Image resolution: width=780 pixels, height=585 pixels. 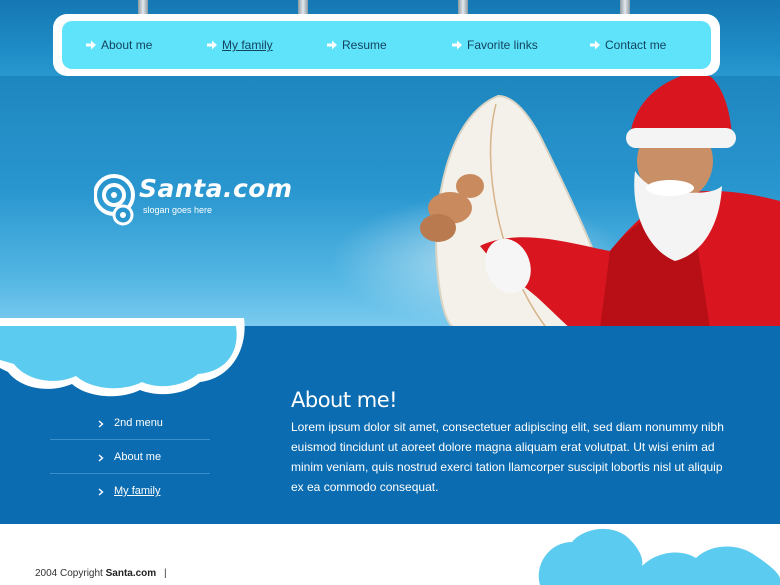 What do you see at coordinates (659, 556) in the screenshot?
I see `footer-cloud-decoration` at bounding box center [659, 556].